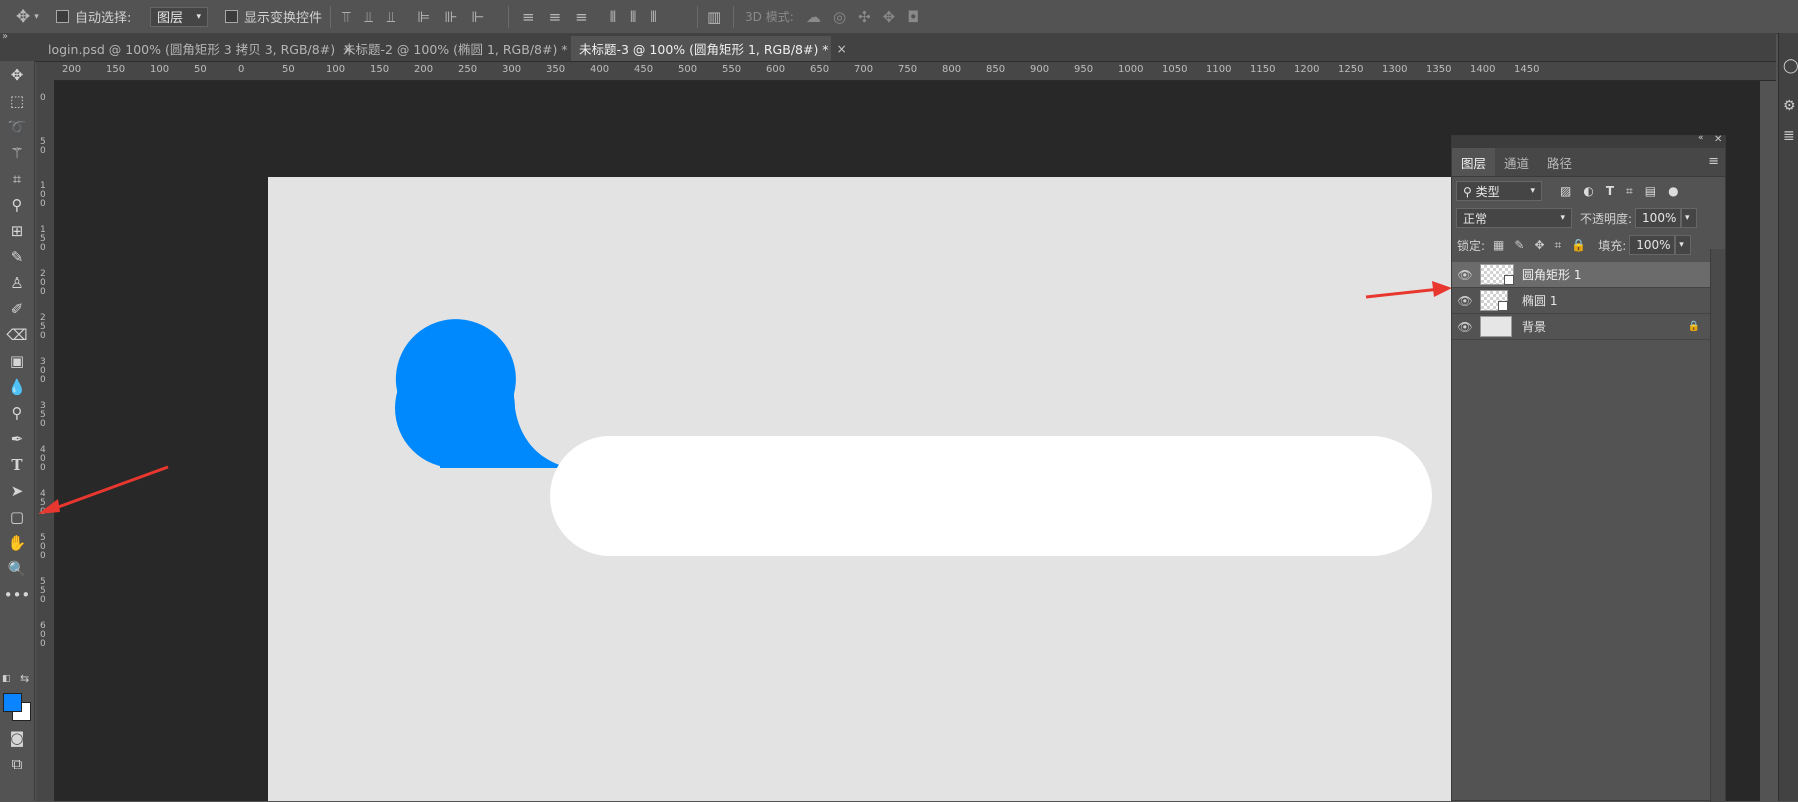 The width and height of the screenshot is (1798, 802). Describe the element at coordinates (1717, 525) in the screenshot. I see `layers-scrollbar` at that location.